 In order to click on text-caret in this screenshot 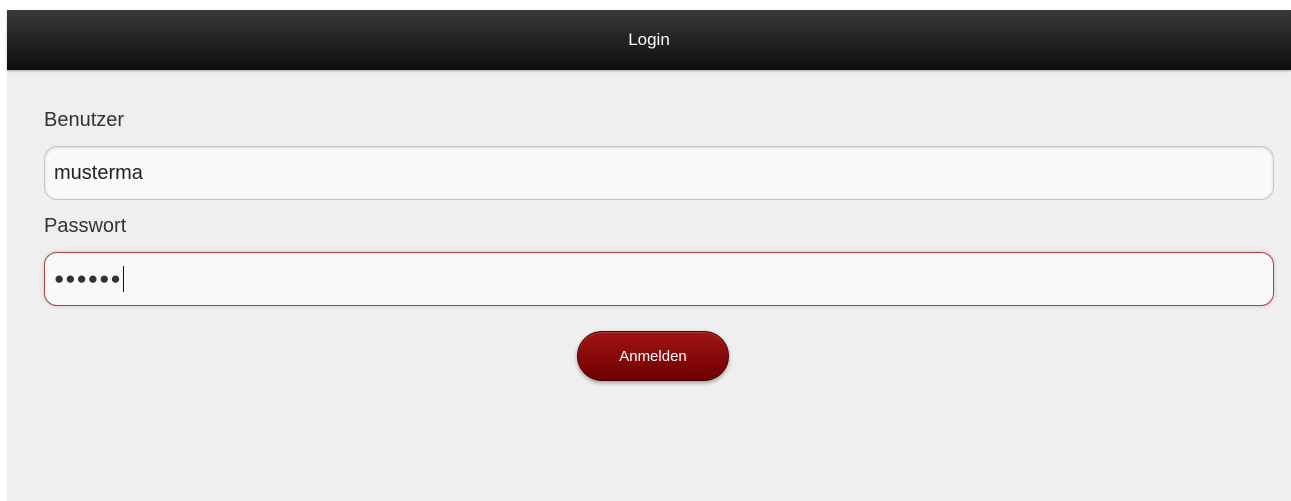, I will do `click(123, 279)`.